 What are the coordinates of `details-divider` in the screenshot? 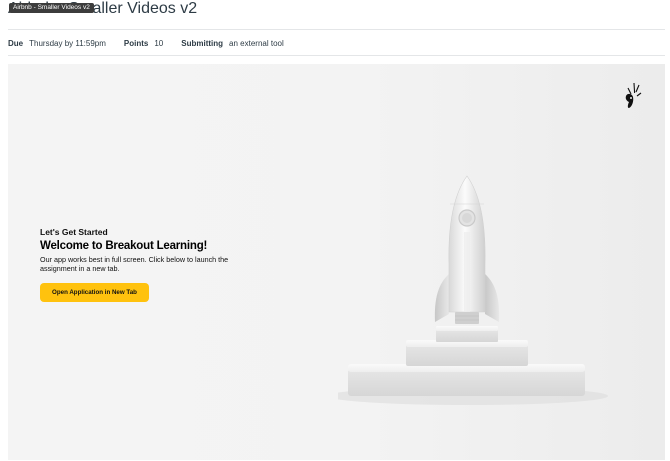 It's located at (336, 55).